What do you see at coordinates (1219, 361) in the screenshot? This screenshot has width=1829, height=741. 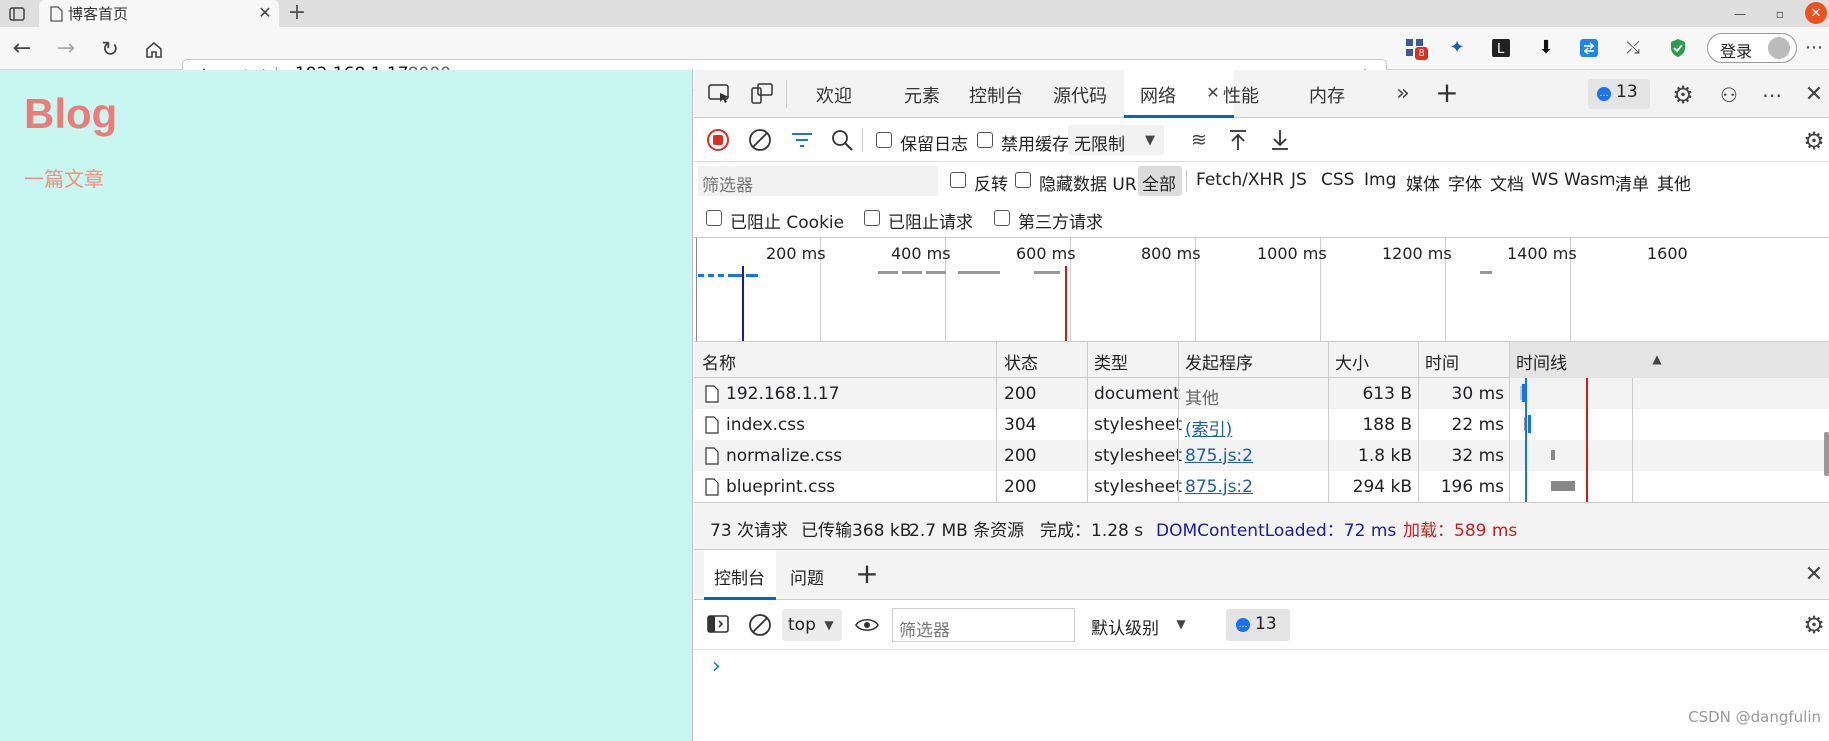 I see `col-initiator: 发起程序` at bounding box center [1219, 361].